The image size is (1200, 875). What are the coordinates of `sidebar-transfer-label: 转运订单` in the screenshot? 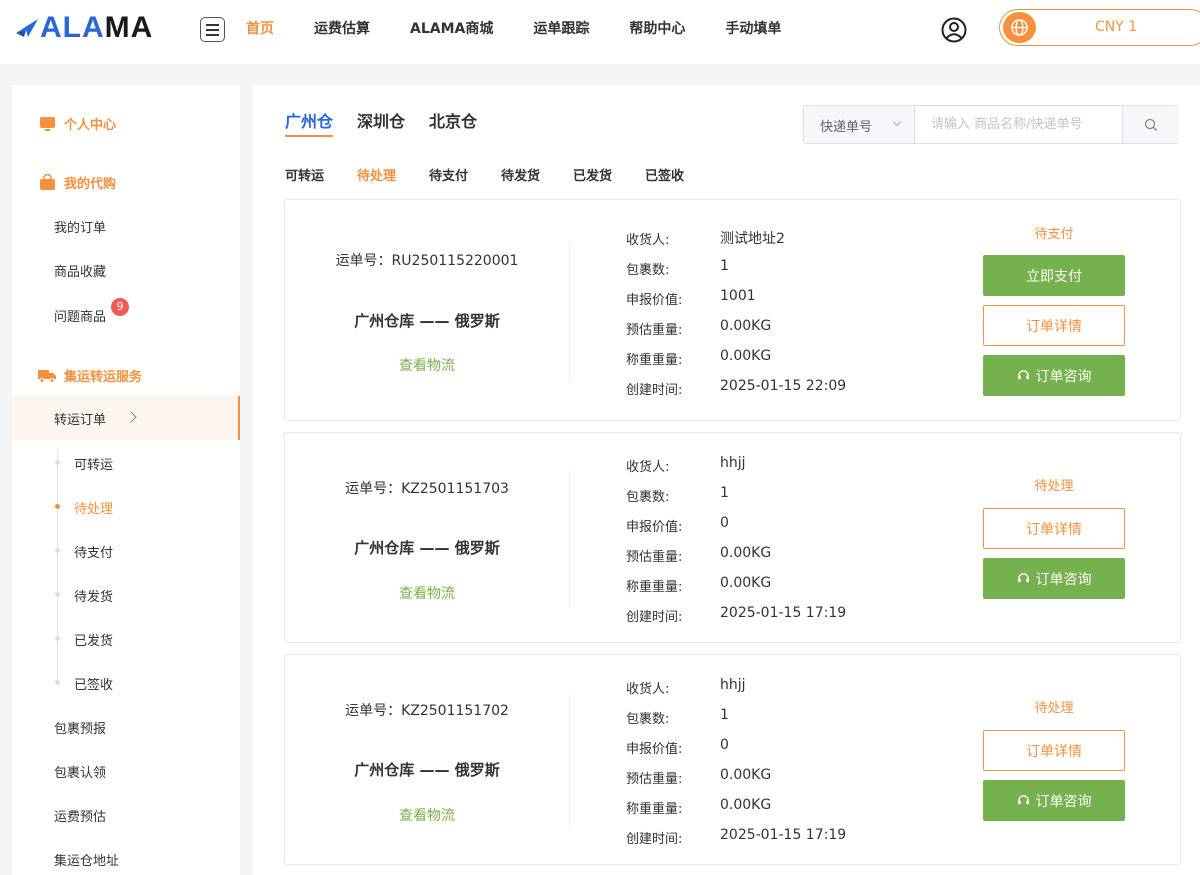 It's located at (80, 420).